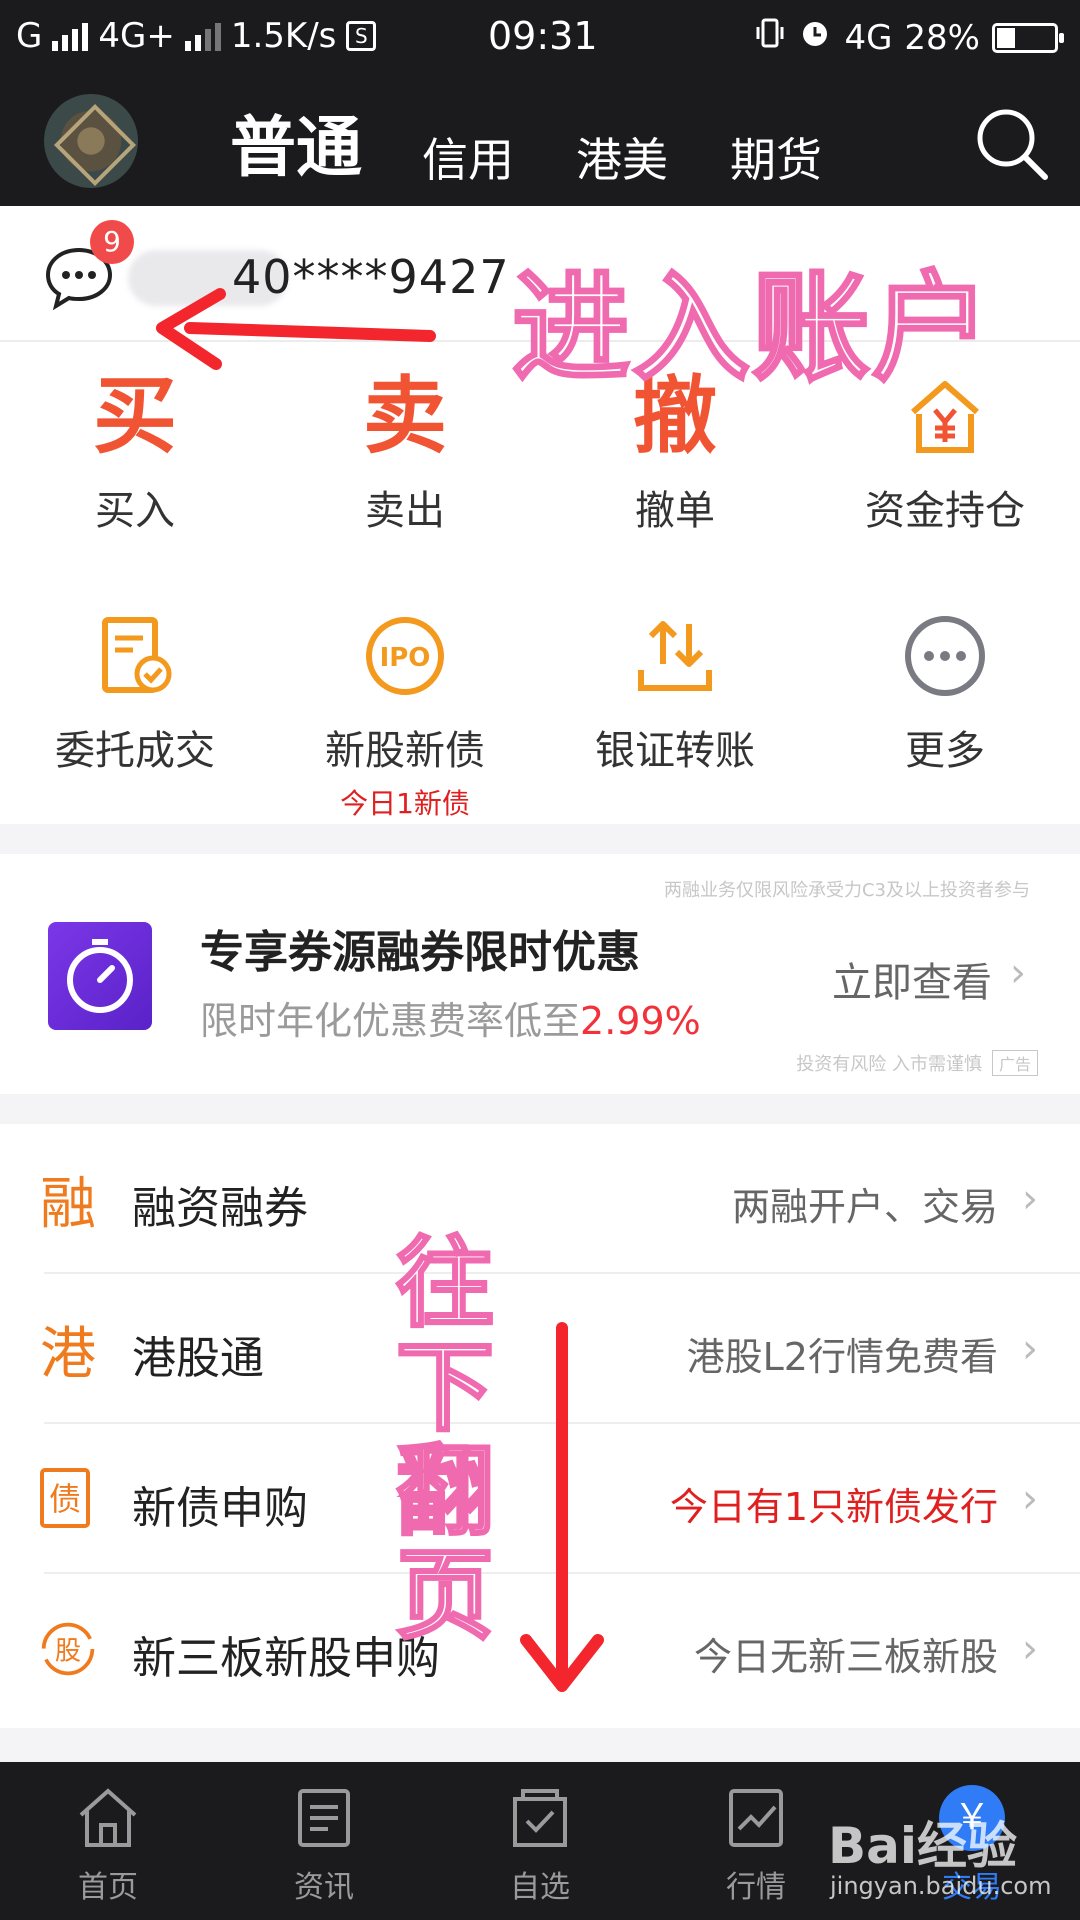  Describe the element at coordinates (390, 1021) in the screenshot. I see `promo-subtitle-text: 限时年化优惠费率低至` at that location.